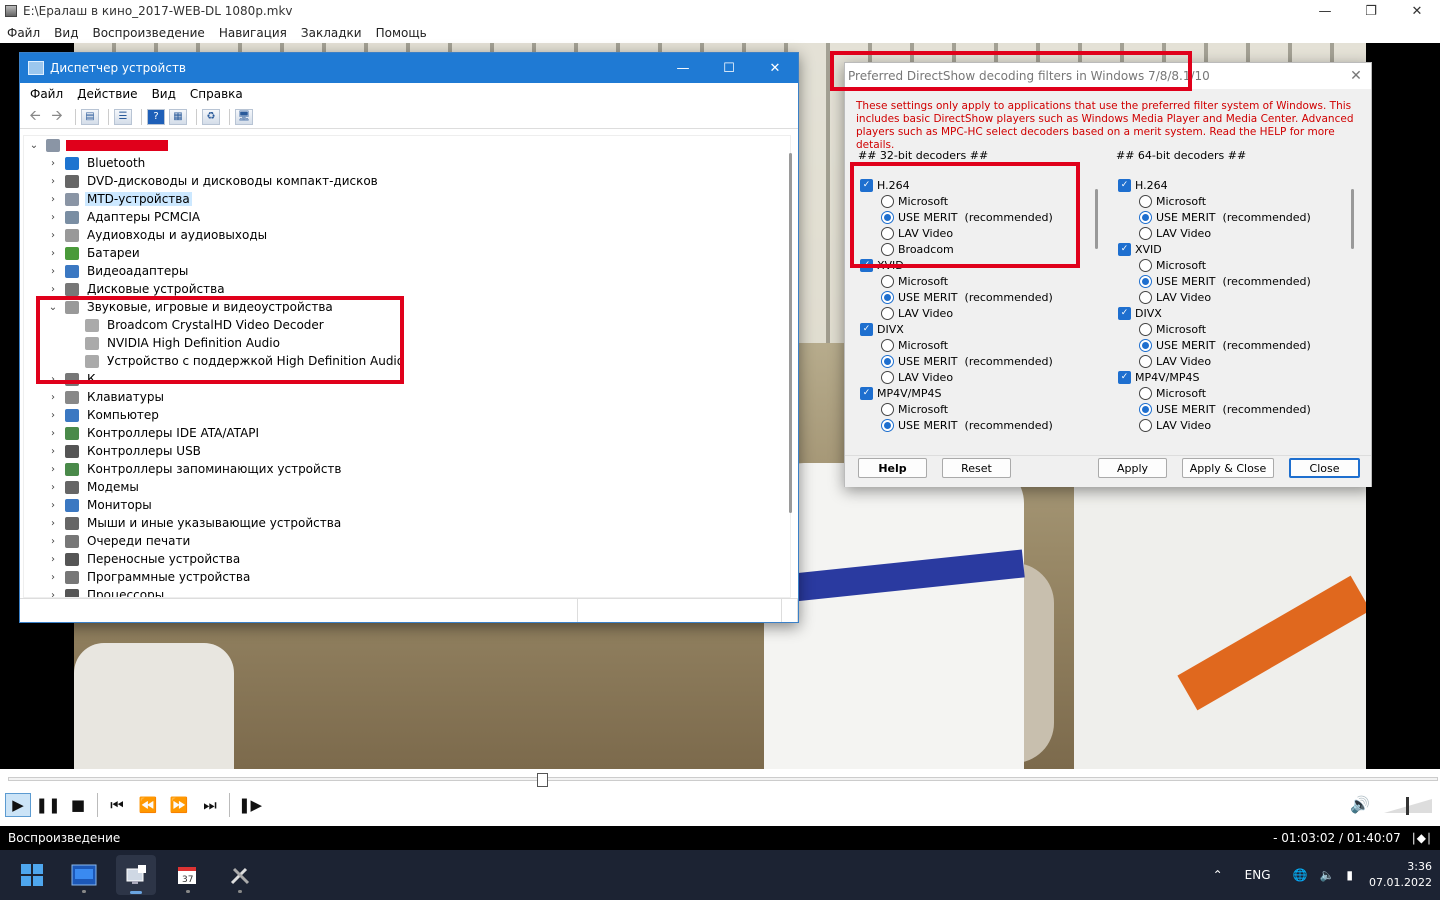 The width and height of the screenshot is (1440, 900). Describe the element at coordinates (136, 875) in the screenshot. I see `taskbar-app-devmgr` at that location.